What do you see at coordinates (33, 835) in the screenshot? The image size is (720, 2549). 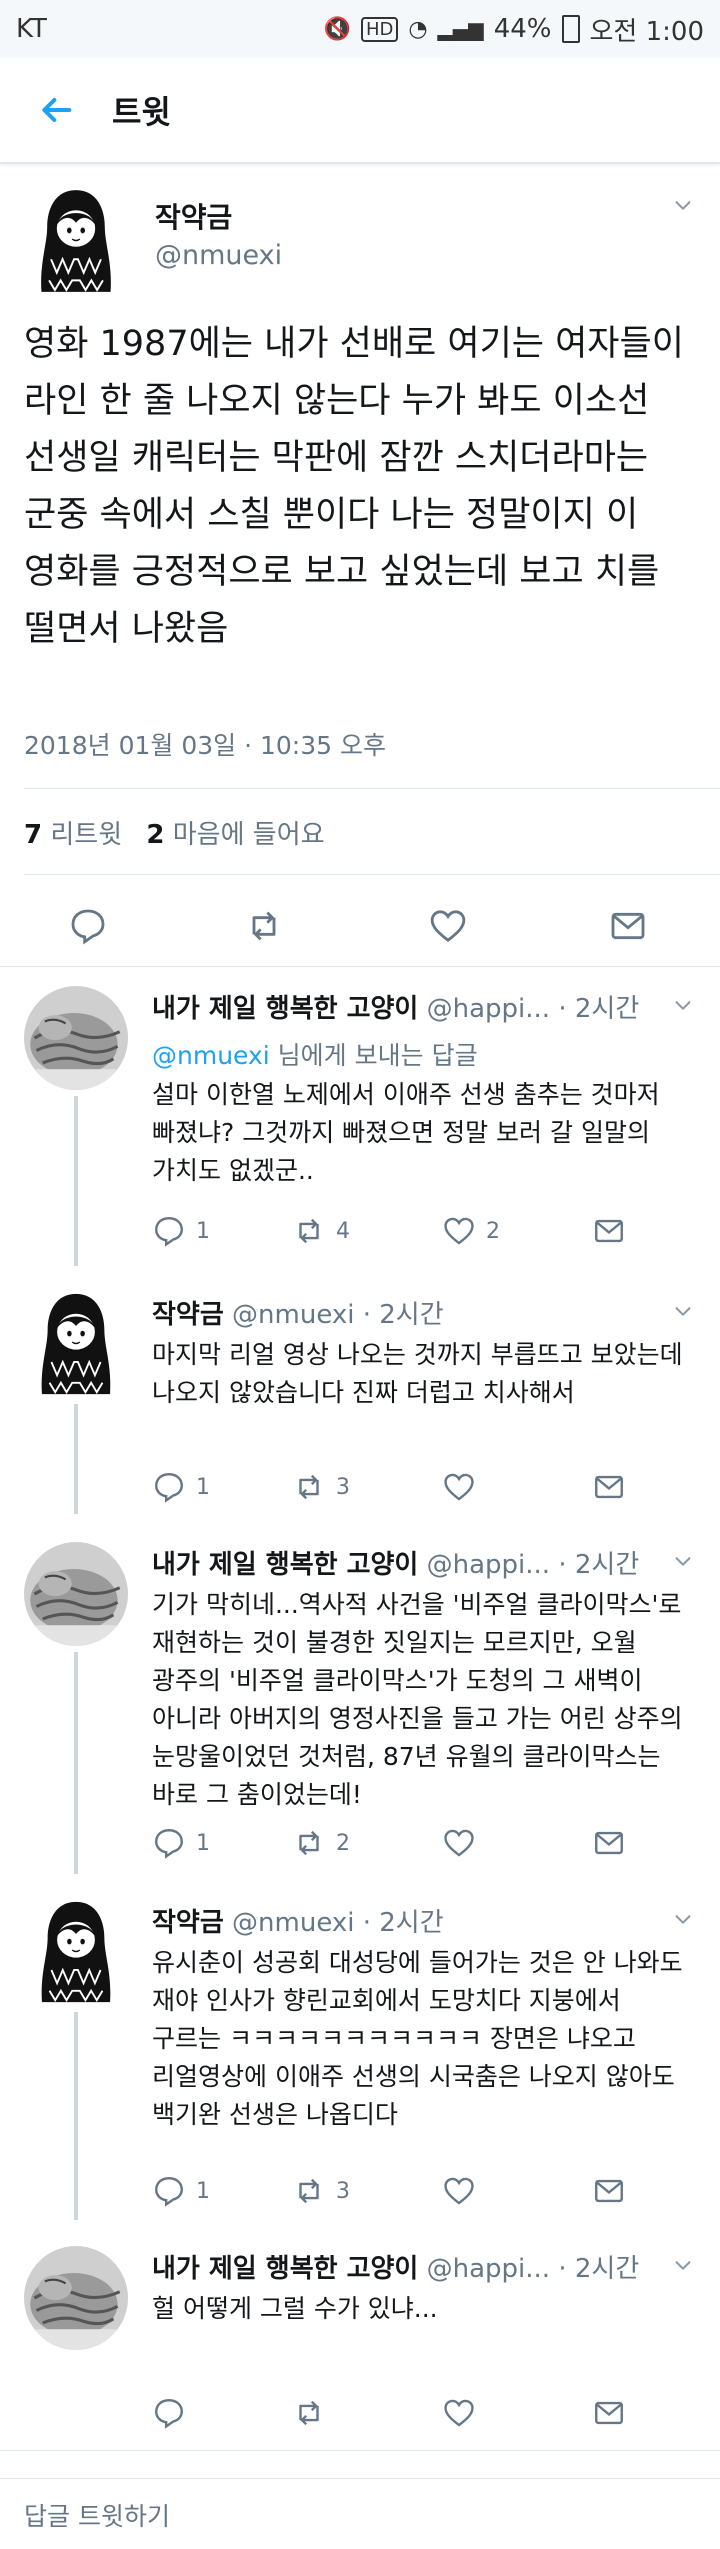 I see `retweet-count: 7` at bounding box center [33, 835].